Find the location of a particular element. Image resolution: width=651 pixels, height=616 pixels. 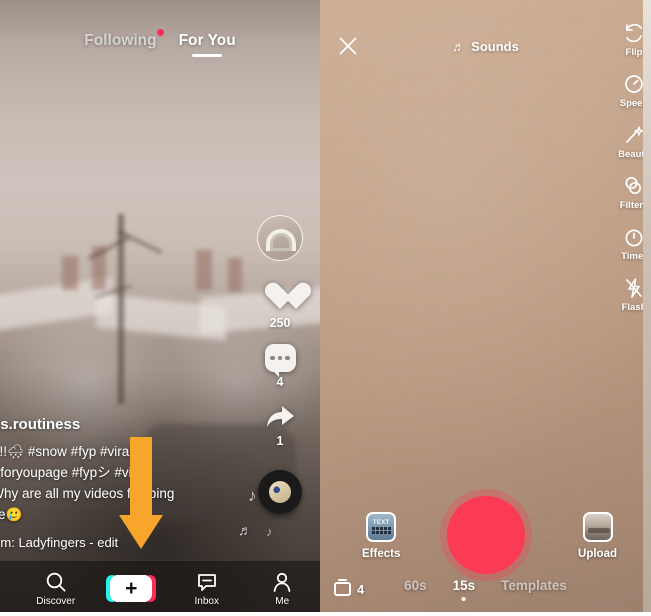

comment-button: 4 is located at coordinates (280, 366).